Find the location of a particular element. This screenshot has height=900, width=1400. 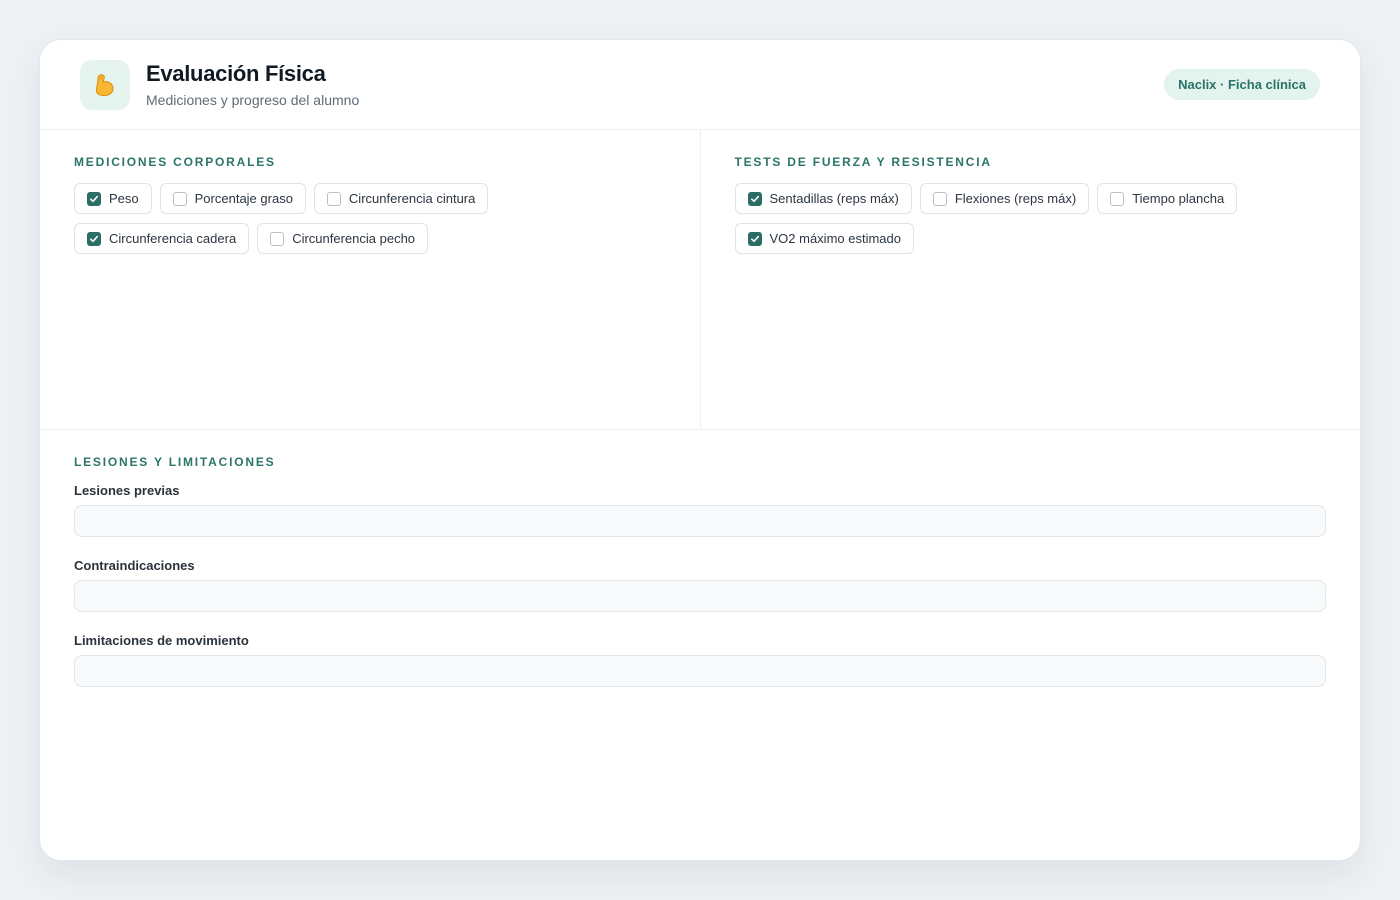

checkbox-option-peso: Peso is located at coordinates (113, 198).